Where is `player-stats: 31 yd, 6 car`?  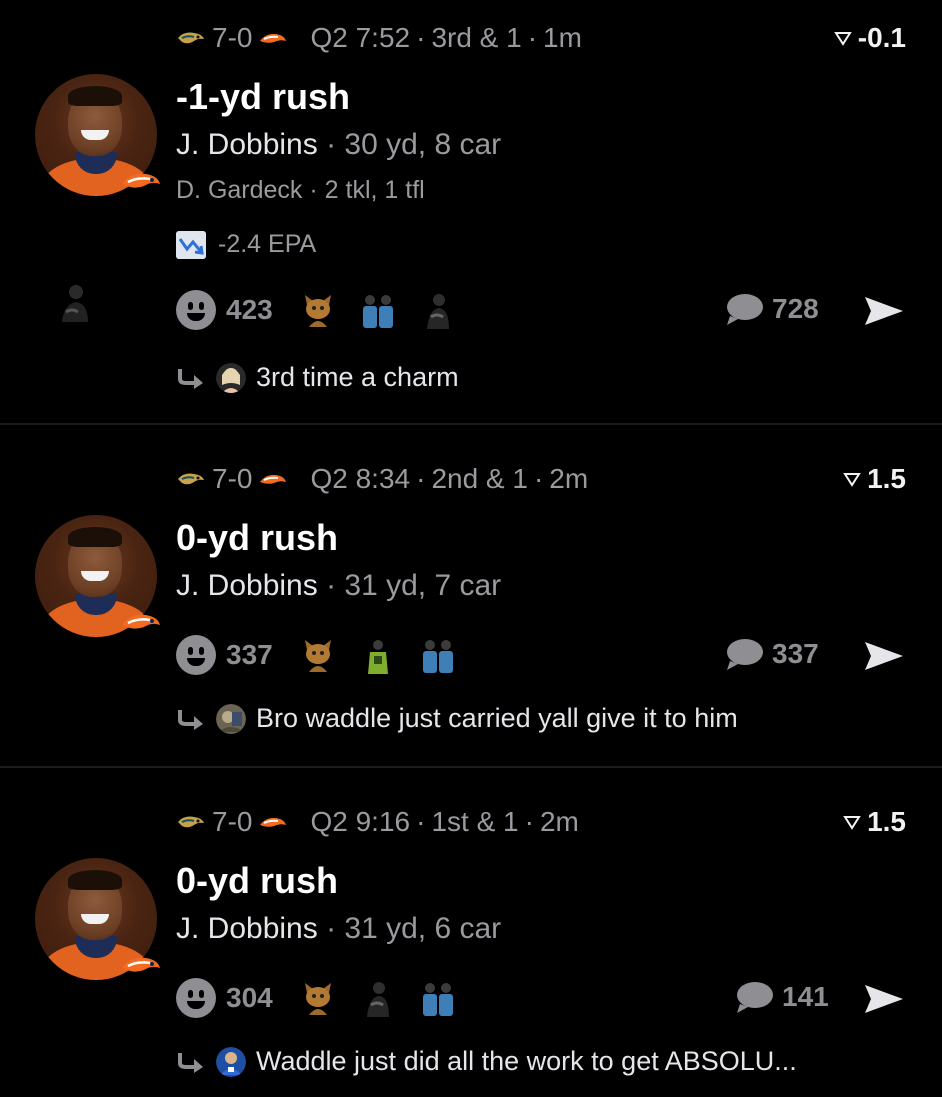
player-stats: 31 yd, 6 car is located at coordinates (423, 928).